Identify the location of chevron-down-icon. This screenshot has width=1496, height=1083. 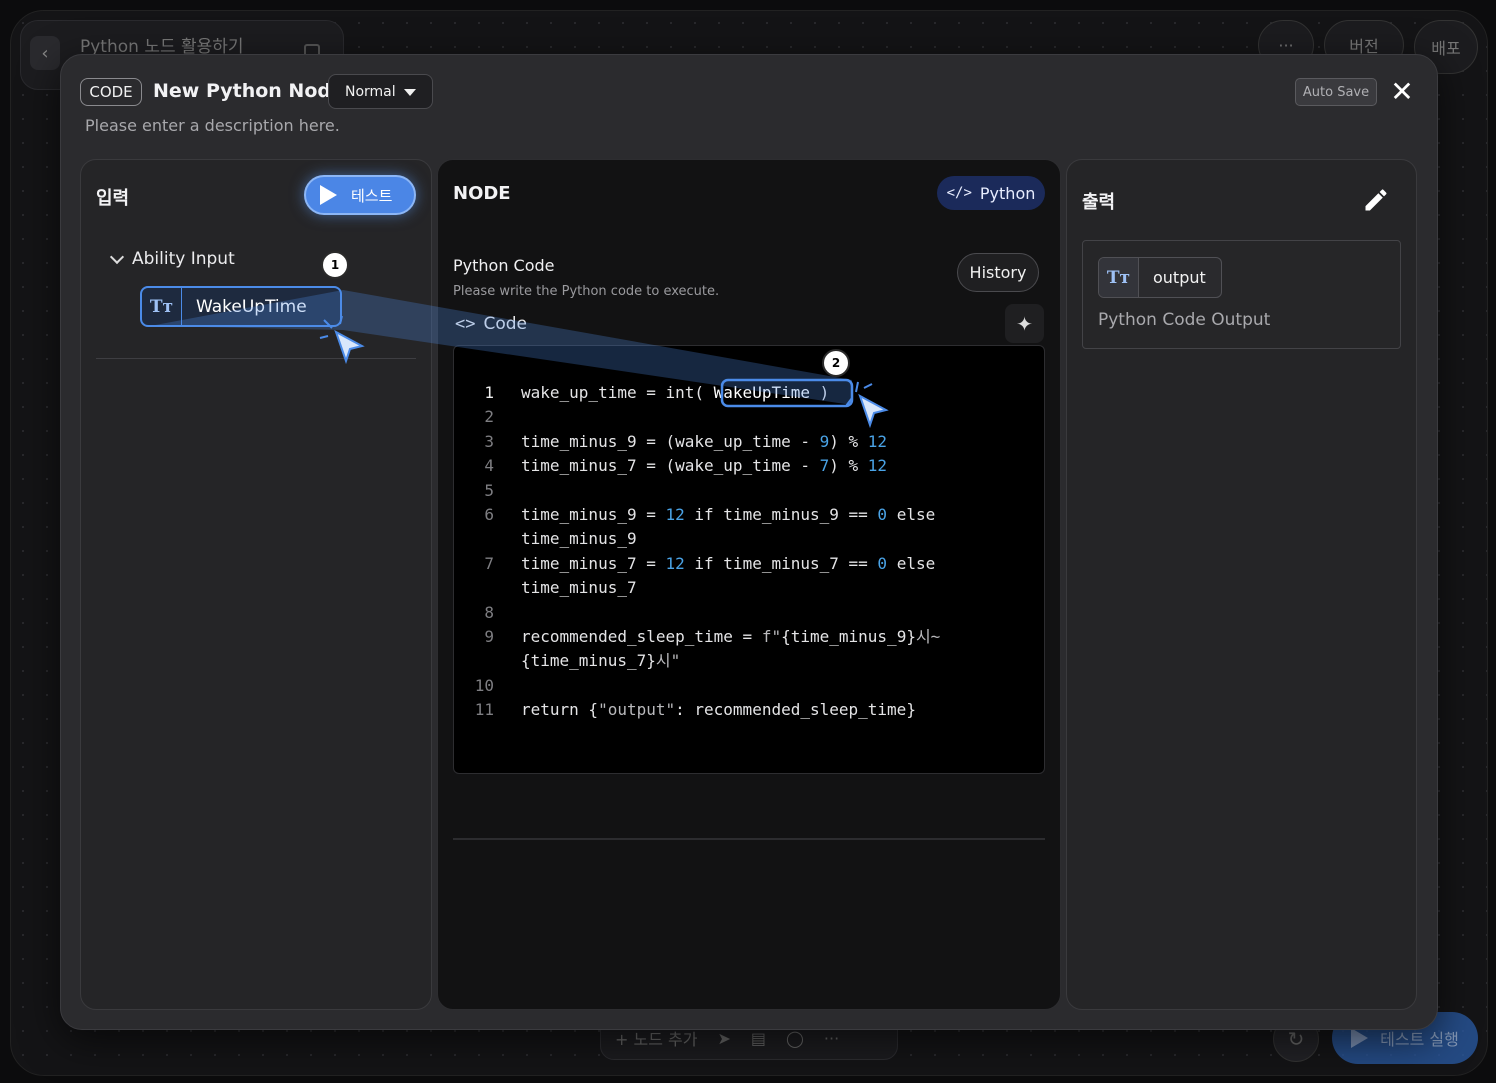
(117, 256).